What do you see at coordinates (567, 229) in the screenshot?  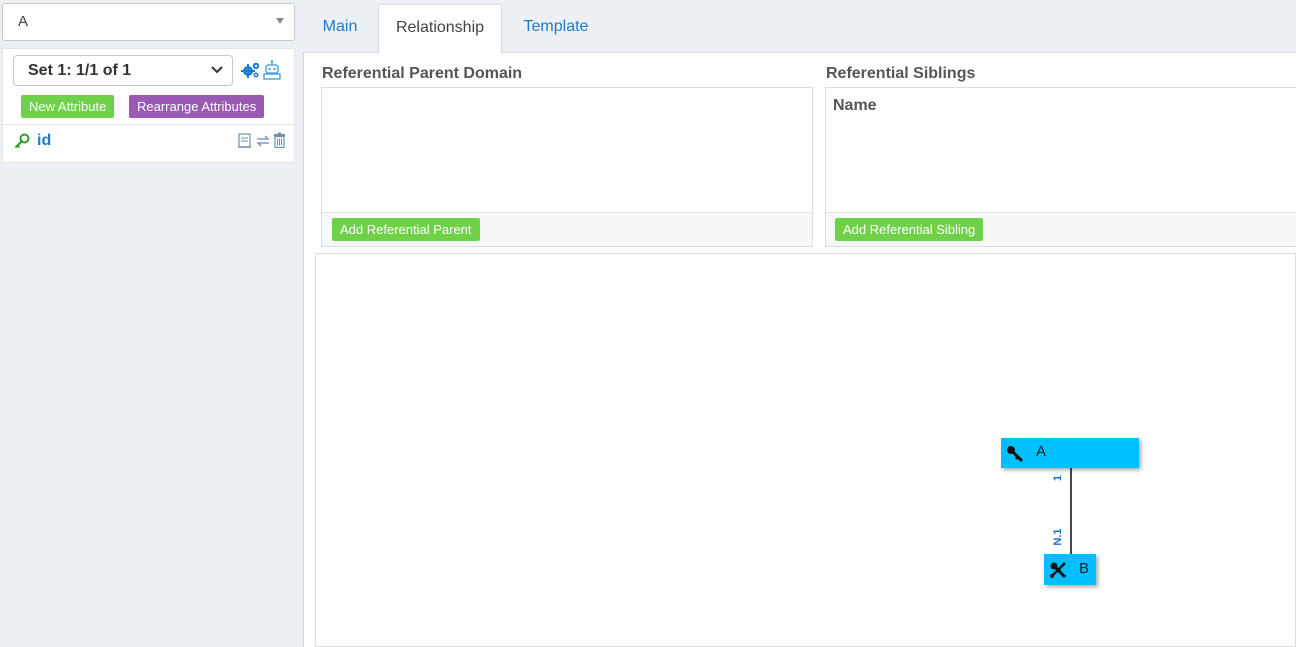 I see `referential-parent-footer: Add Referential Parent` at bounding box center [567, 229].